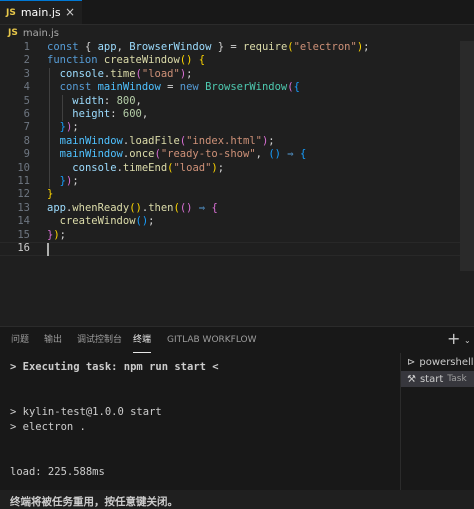 Image resolution: width=474 pixels, height=509 pixels. I want to click on panel-tab: 输出, so click(53, 340).